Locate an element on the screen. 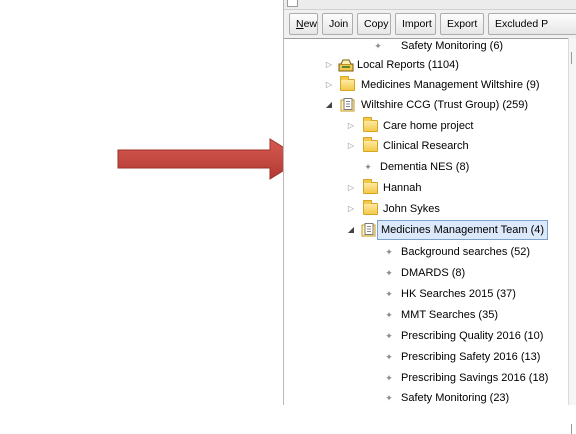 Image resolution: width=576 pixels, height=434 pixels. tree-item-label: John Sykes is located at coordinates (411, 209).